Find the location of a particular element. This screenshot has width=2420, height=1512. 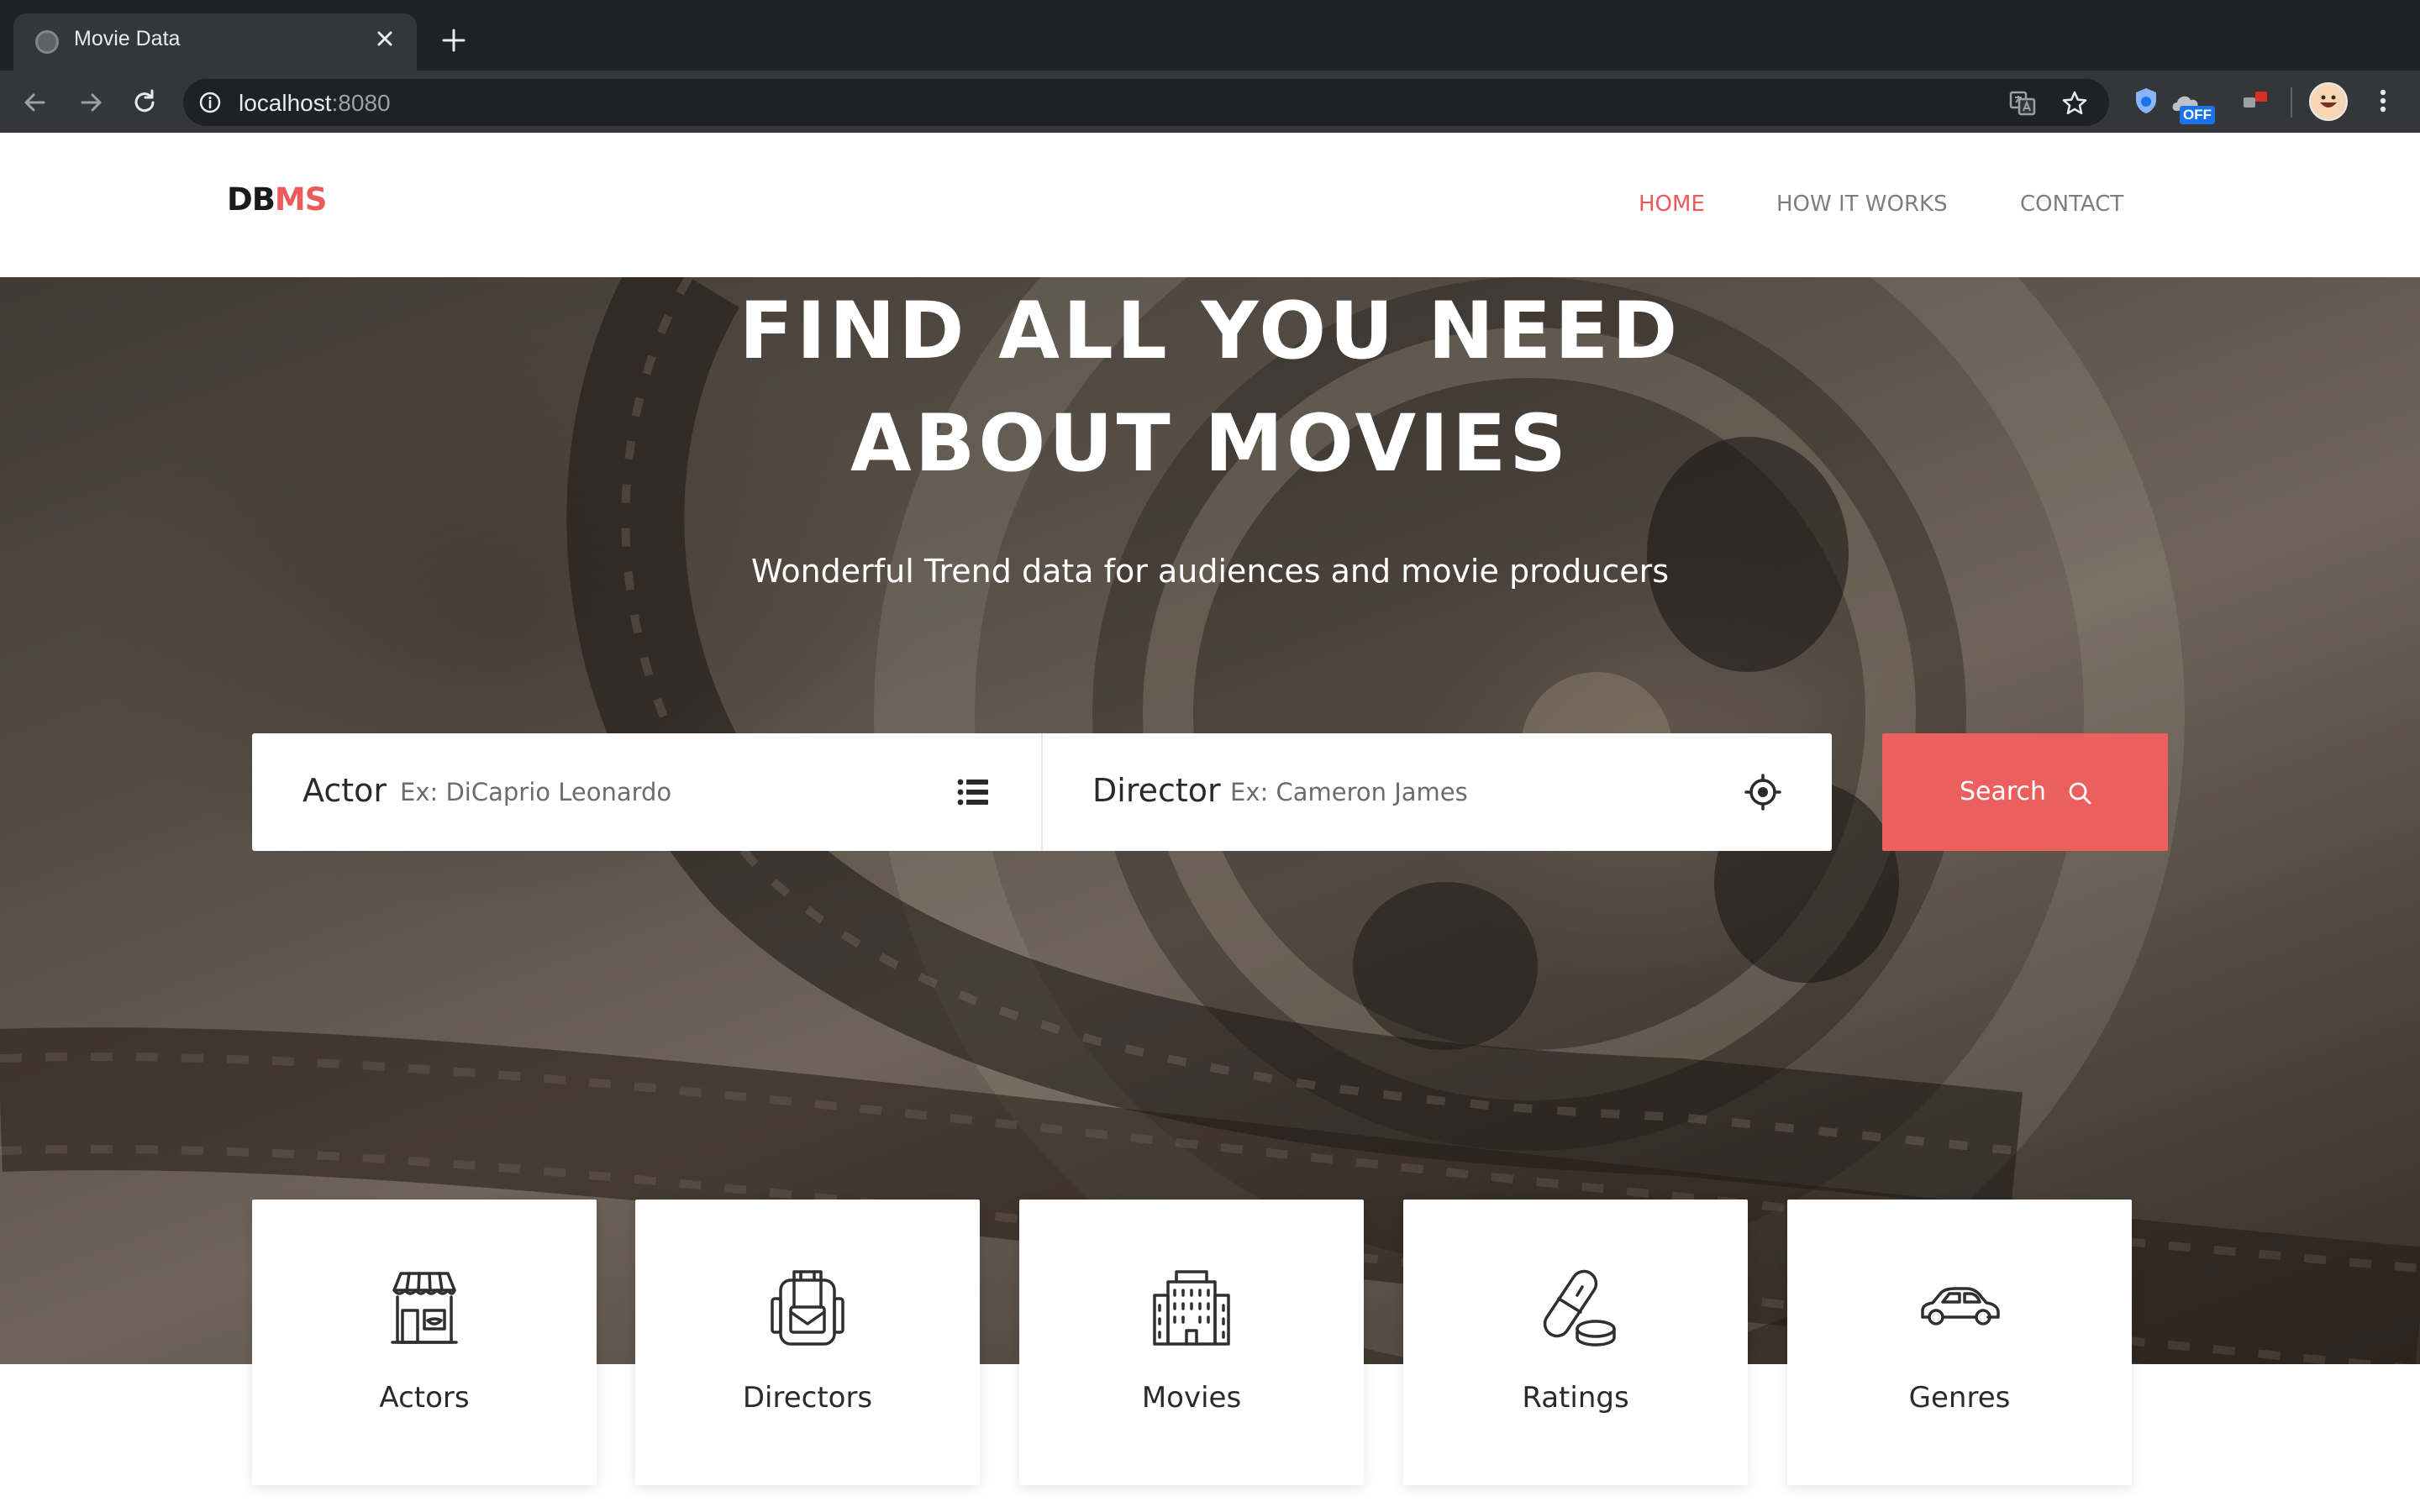

car-icon is located at coordinates (1961, 1306).